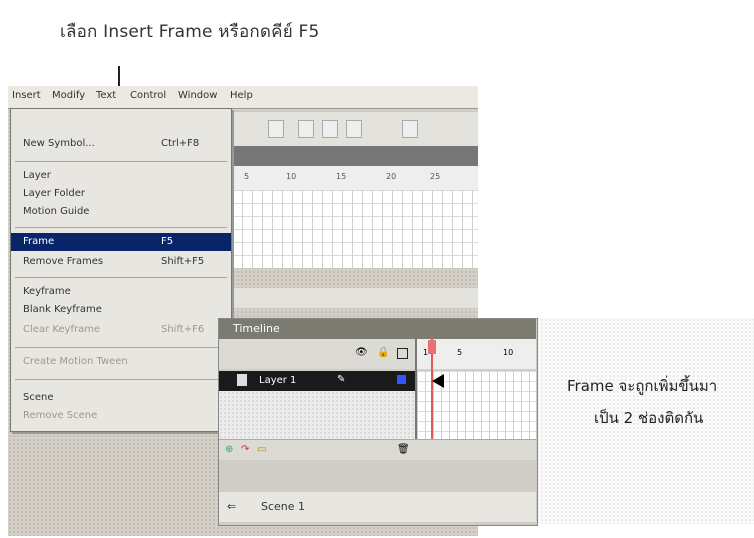  Describe the element at coordinates (460, 352) in the screenshot. I see `frame-number: 5` at that location.